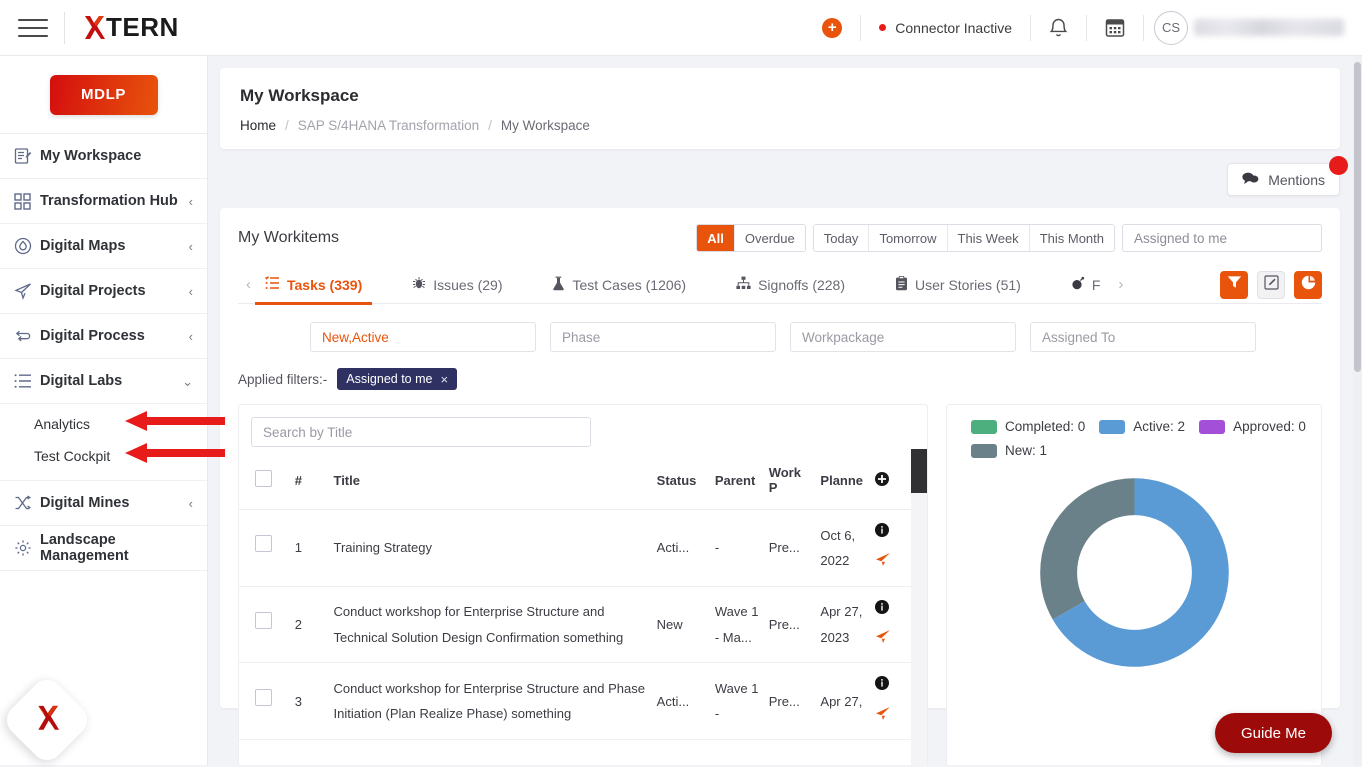 The width and height of the screenshot is (1362, 767). Describe the element at coordinates (258, 125) in the screenshot. I see `breadcrumb-item-home: Home` at that location.